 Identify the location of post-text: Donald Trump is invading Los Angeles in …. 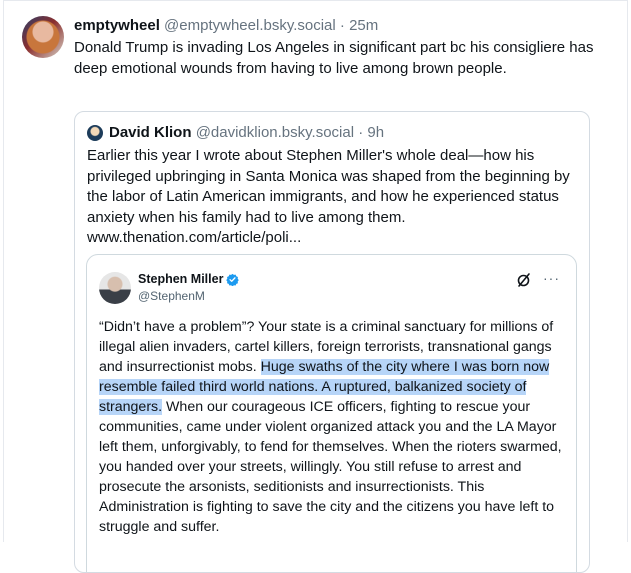
(334, 58).